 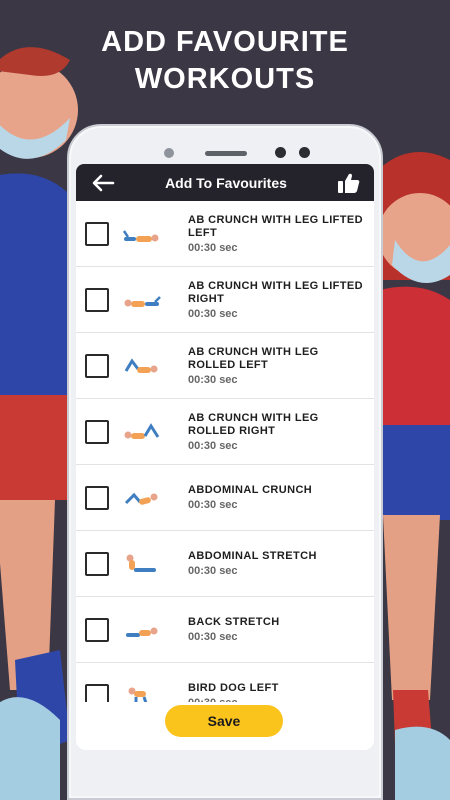 I want to click on workout-name: AB CRUNCH WITH LEG ROLLED LEFT, so click(x=253, y=358).